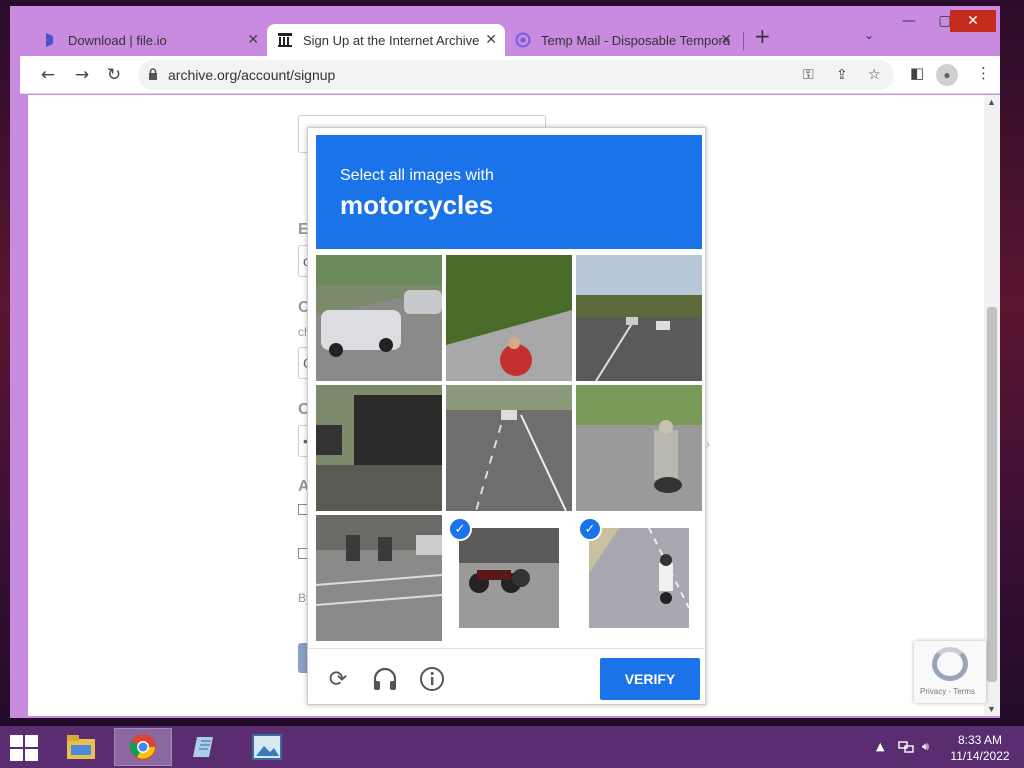 The height and width of the screenshot is (768, 1024). What do you see at coordinates (432, 679) in the screenshot?
I see `info-icon` at bounding box center [432, 679].